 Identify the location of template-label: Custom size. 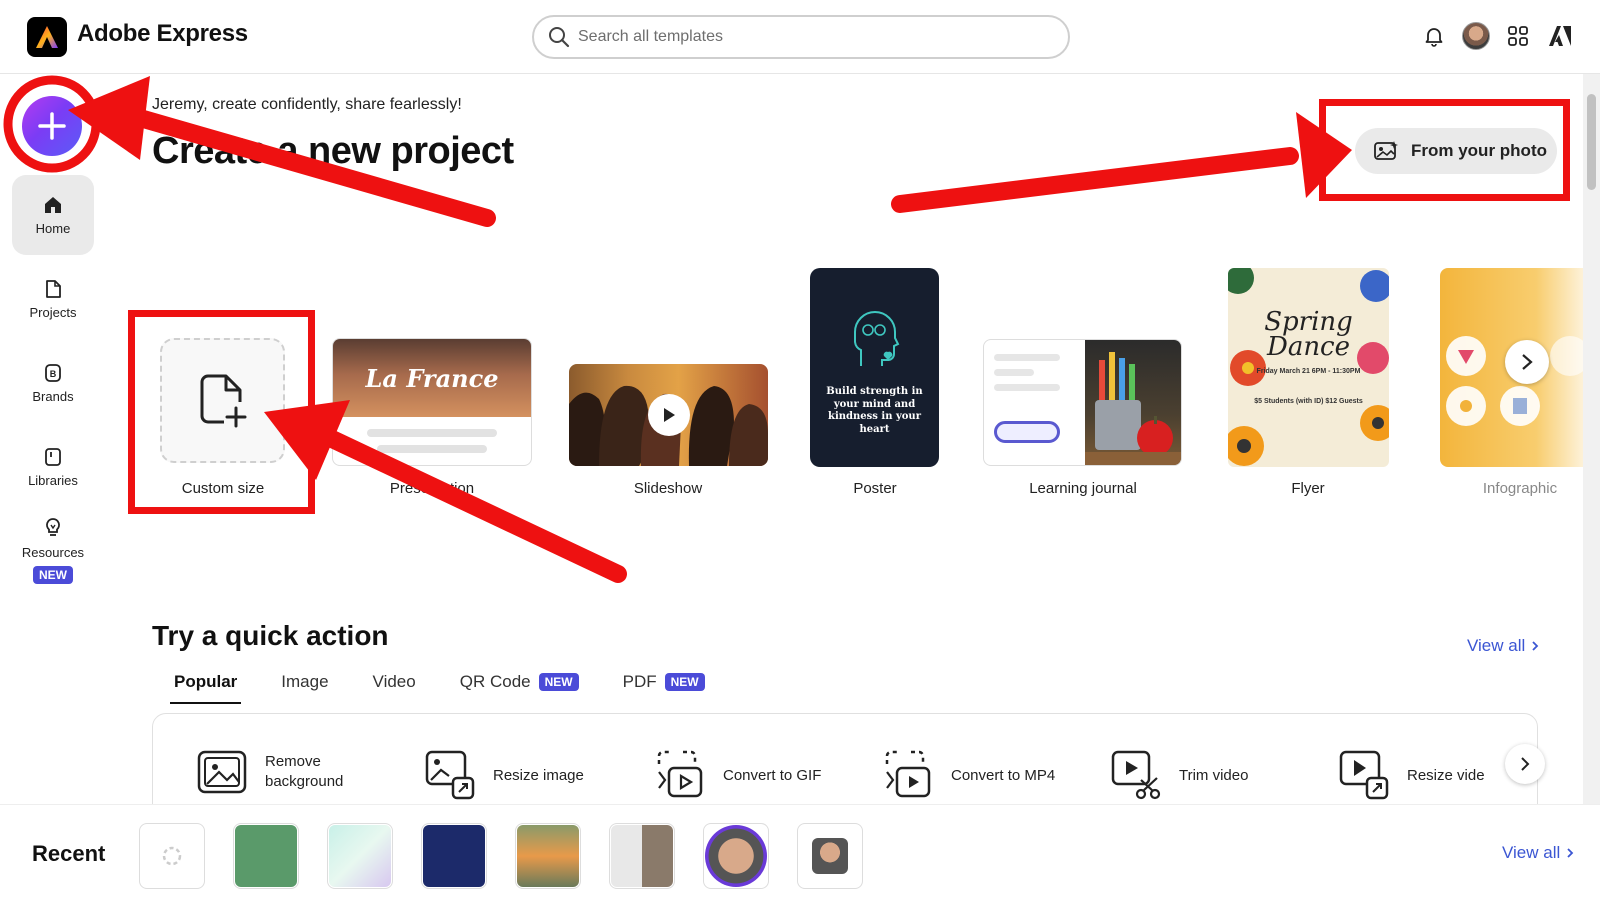
(223, 488).